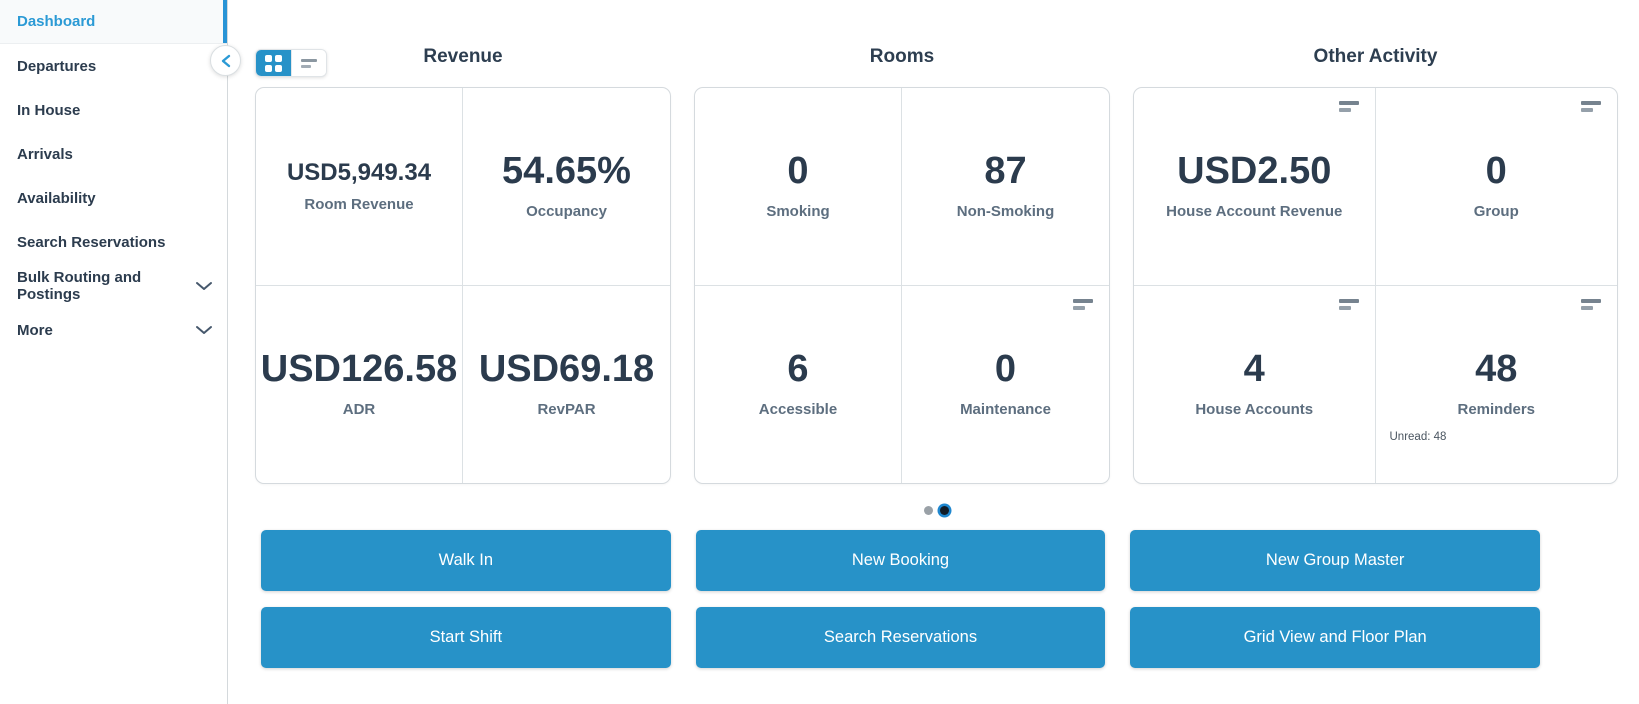 This screenshot has height=704, width=1639. I want to click on list-lines-icon, so click(309, 63).